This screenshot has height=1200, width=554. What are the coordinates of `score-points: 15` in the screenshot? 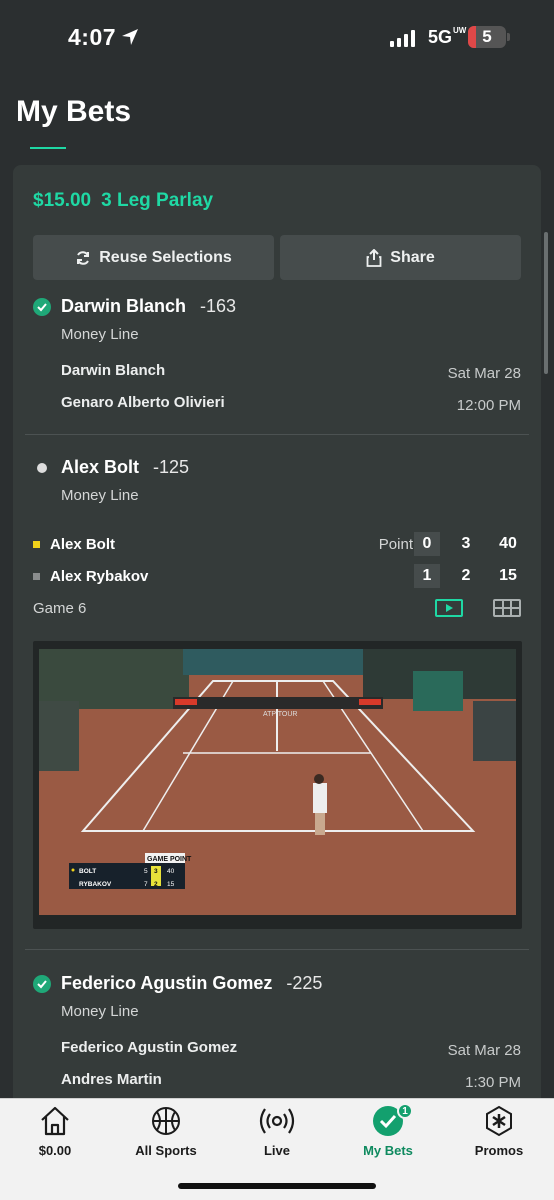 It's located at (508, 575).